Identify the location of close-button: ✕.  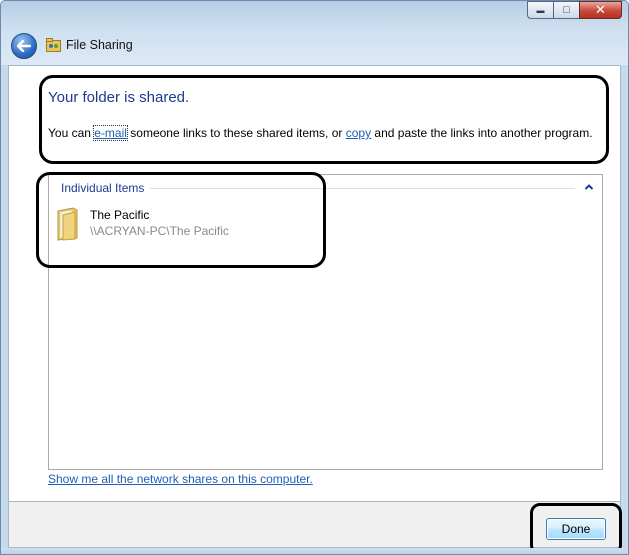
(600, 10).